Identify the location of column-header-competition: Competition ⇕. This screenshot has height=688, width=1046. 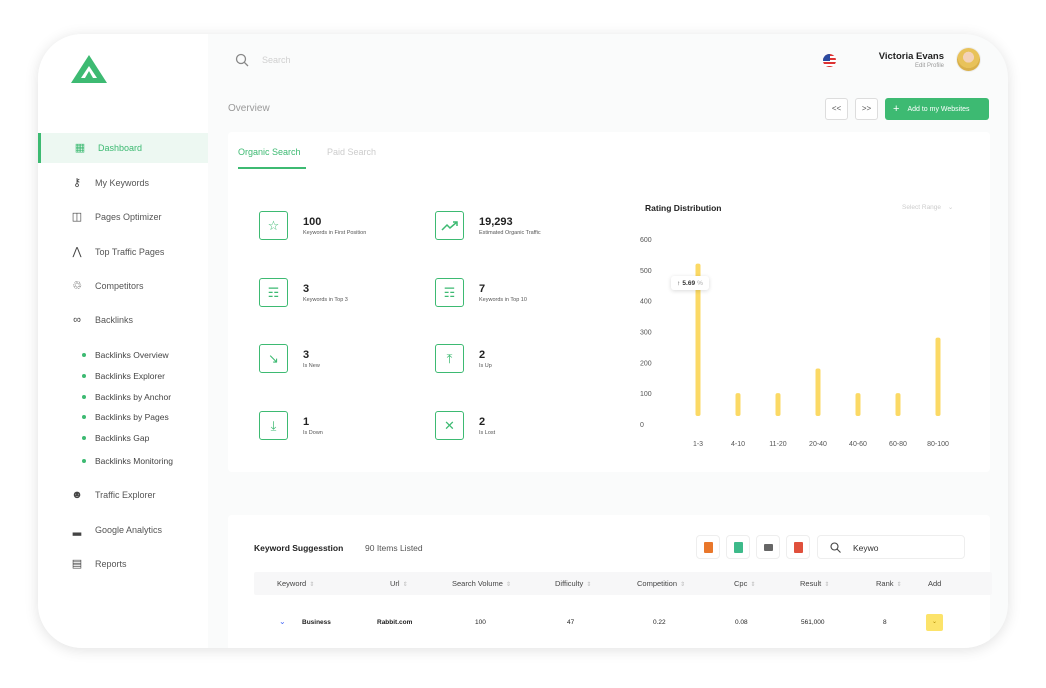
(661, 583).